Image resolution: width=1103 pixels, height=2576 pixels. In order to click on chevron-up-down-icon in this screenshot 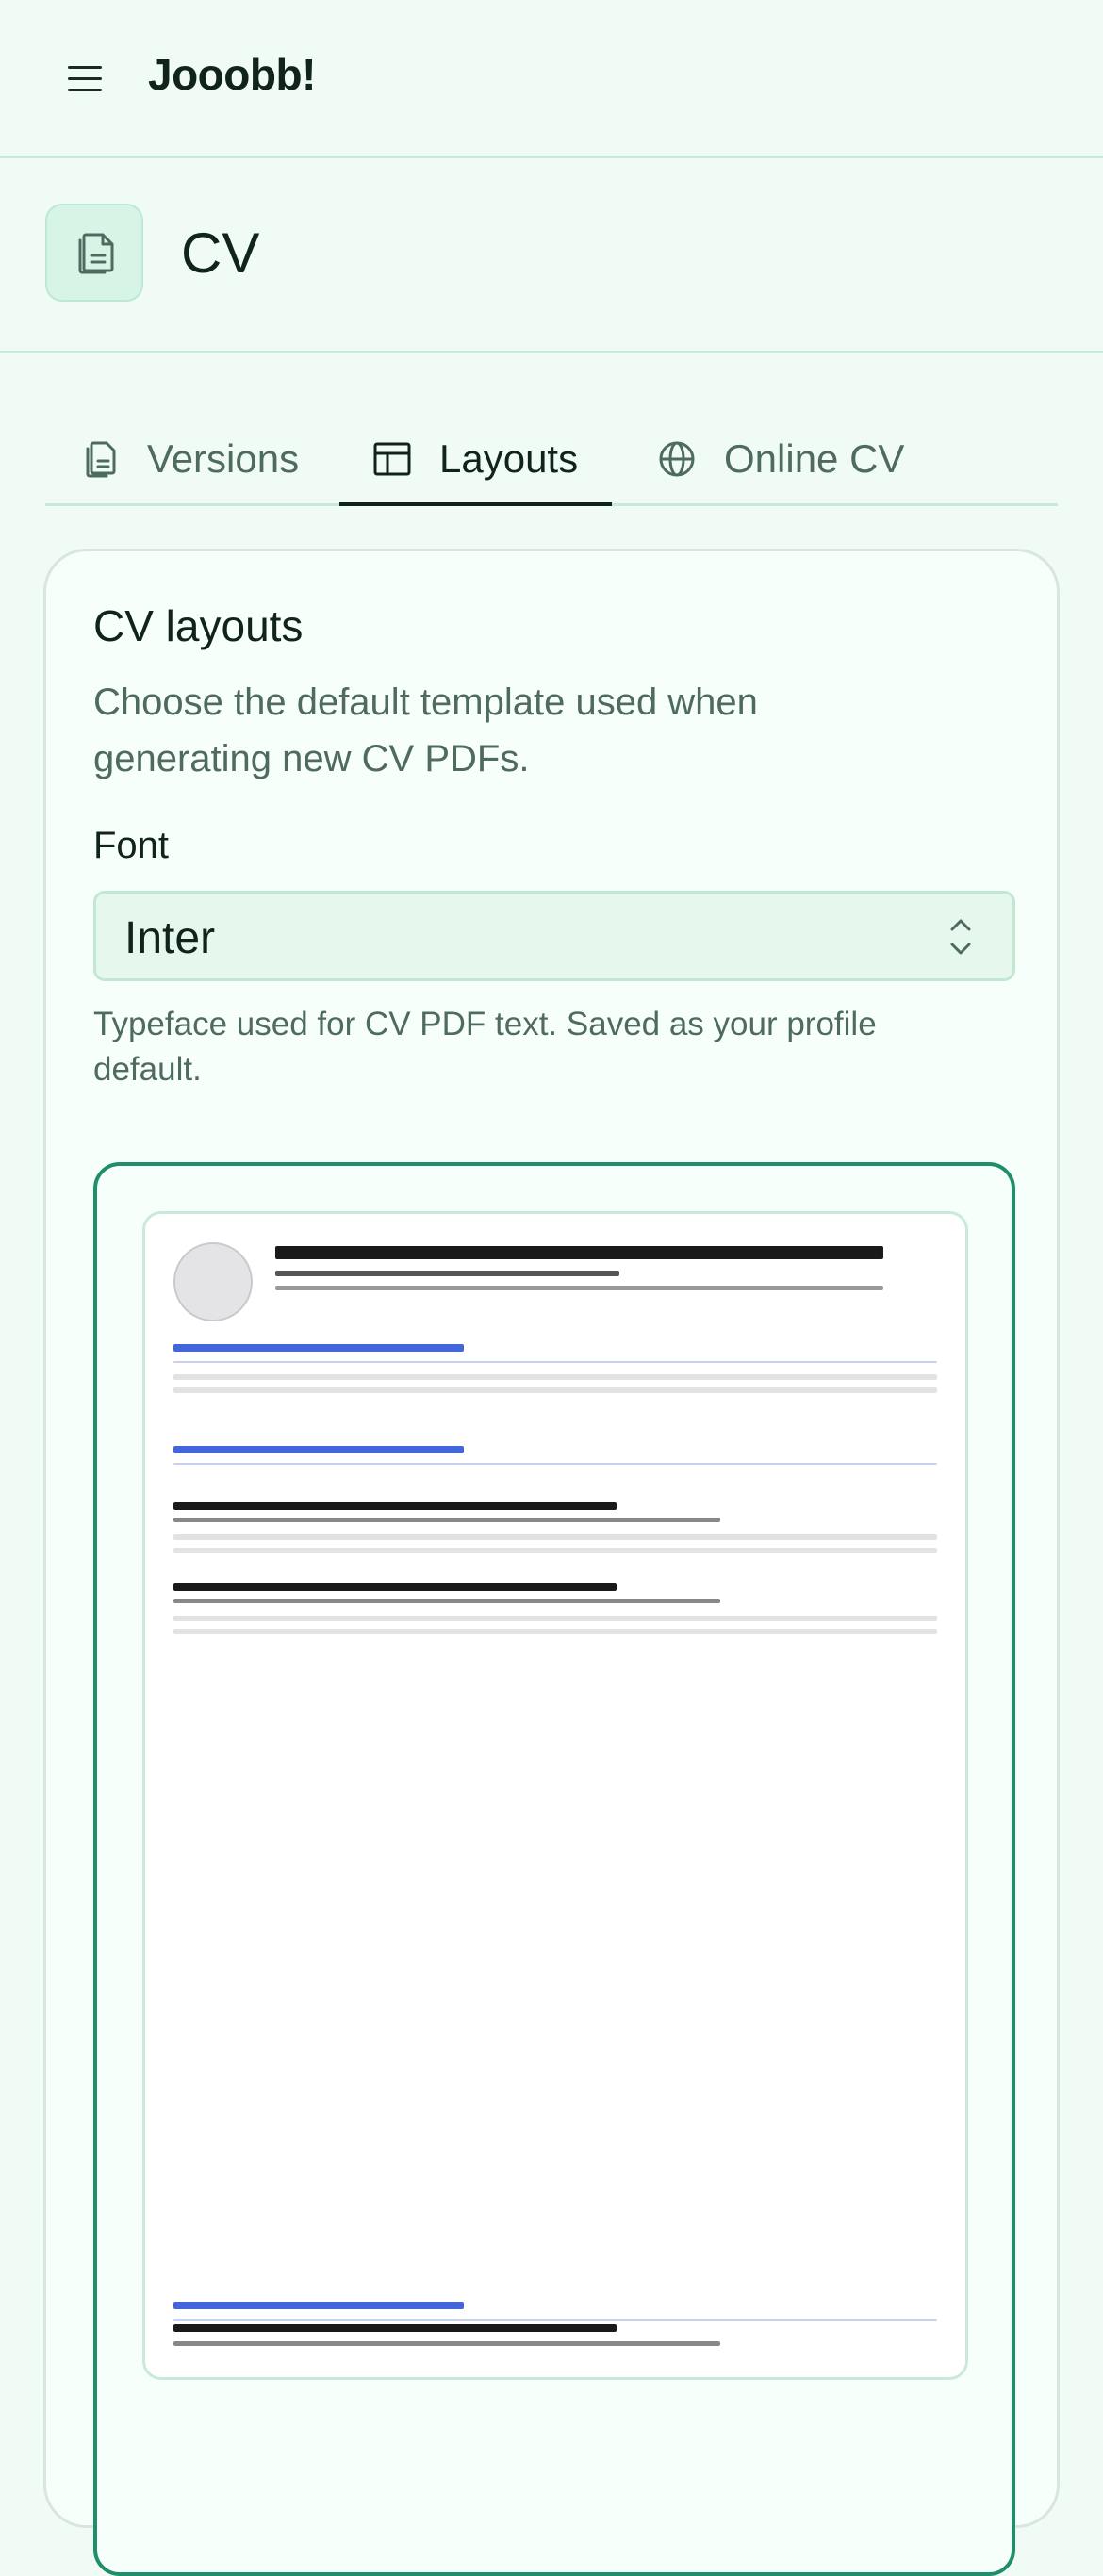, I will do `click(961, 937)`.